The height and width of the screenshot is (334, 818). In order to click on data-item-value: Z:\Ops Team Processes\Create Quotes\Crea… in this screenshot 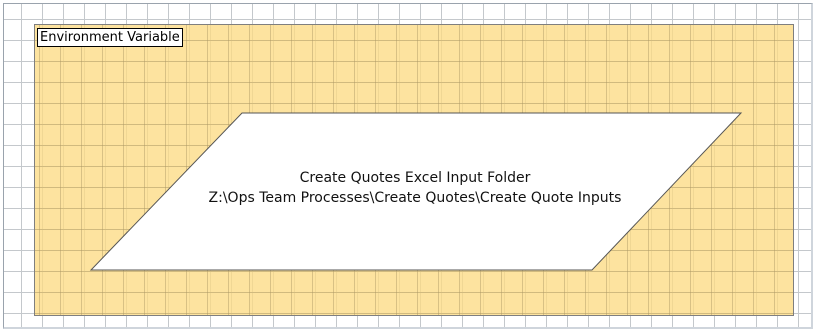, I will do `click(415, 198)`.